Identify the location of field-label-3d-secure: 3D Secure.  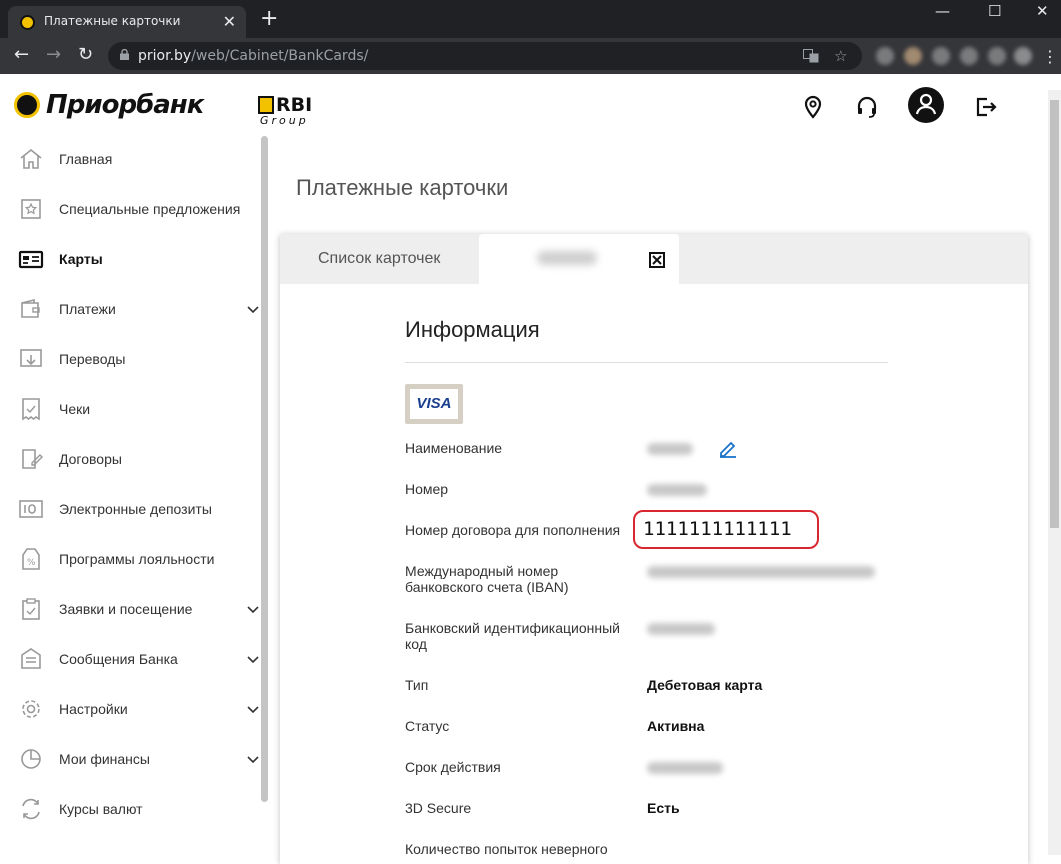
(438, 808).